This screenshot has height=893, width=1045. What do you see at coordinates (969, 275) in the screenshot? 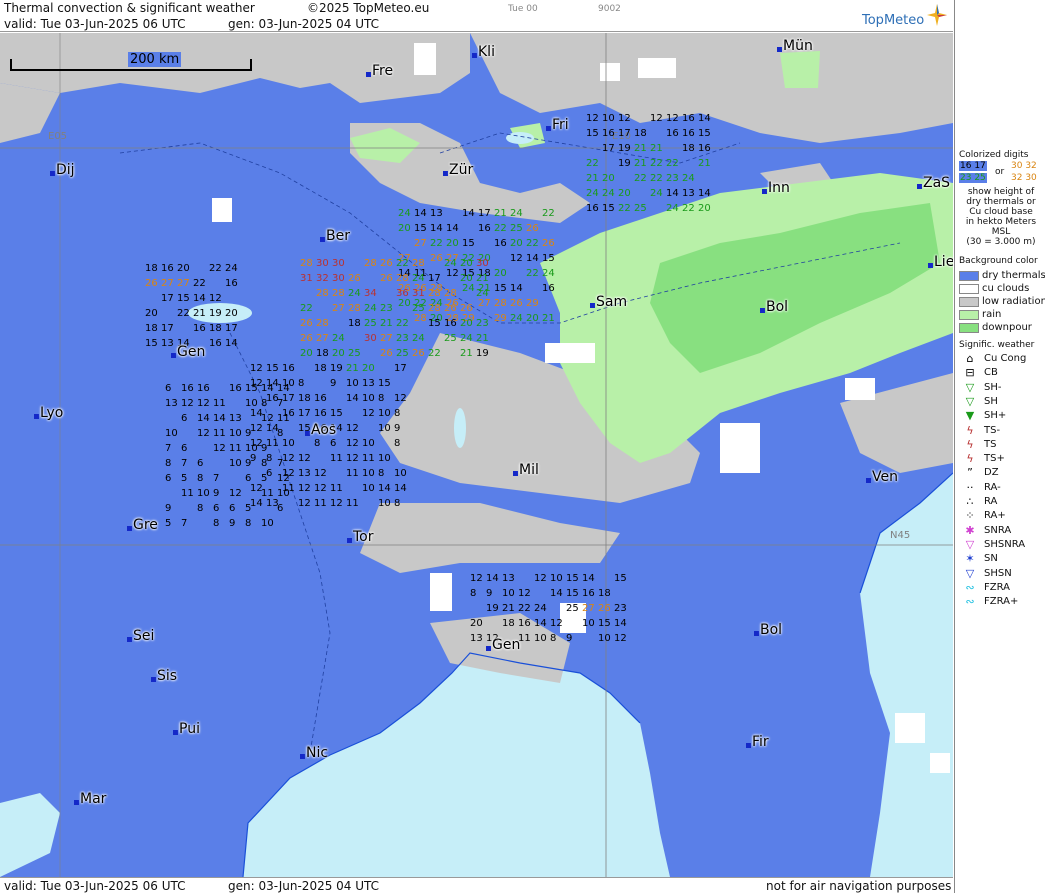
I see `legend-swatch` at bounding box center [969, 275].